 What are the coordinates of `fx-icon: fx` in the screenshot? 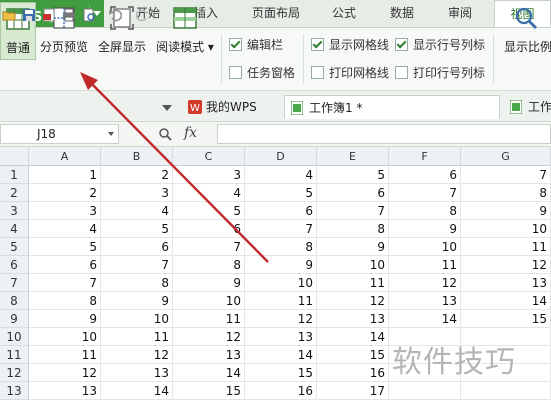 It's located at (190, 133).